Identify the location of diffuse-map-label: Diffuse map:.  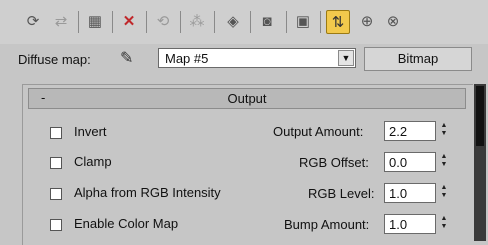
(54, 59).